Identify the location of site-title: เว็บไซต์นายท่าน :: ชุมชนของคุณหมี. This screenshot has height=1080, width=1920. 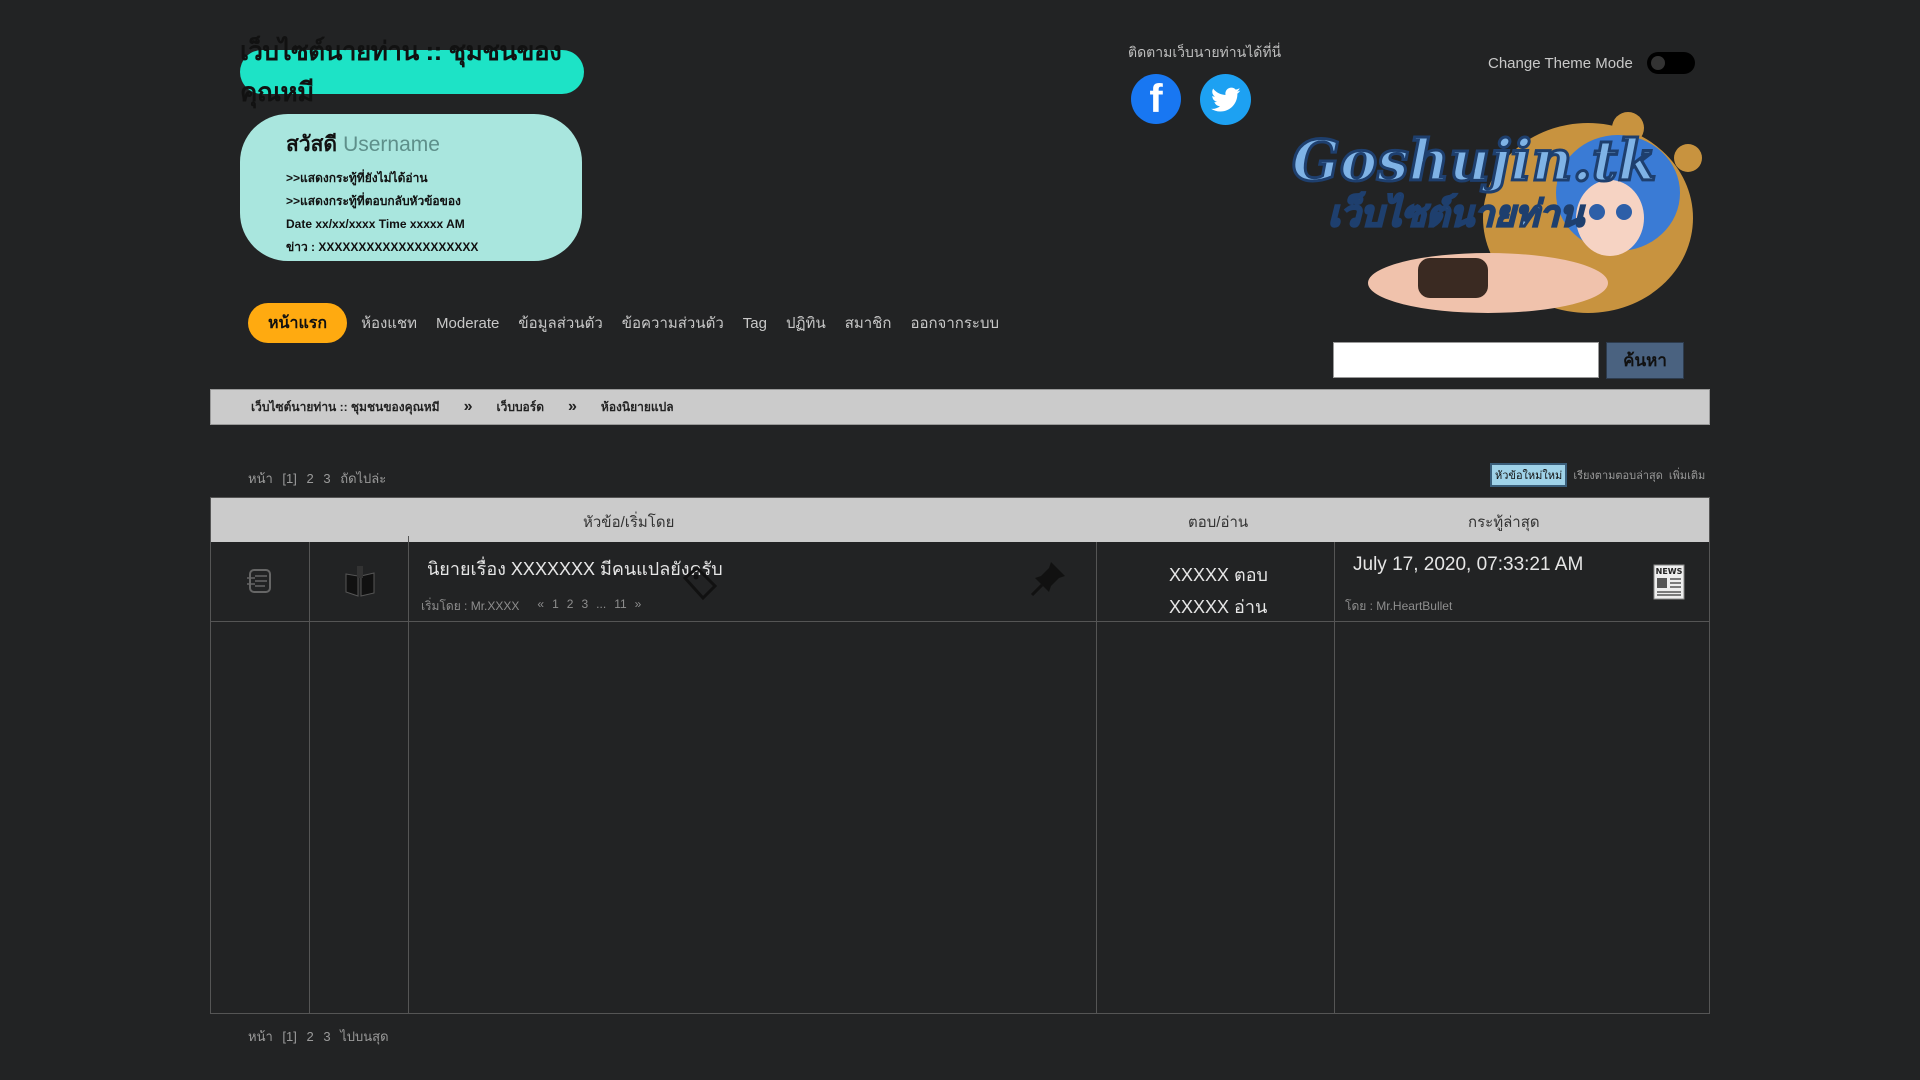
(412, 71).